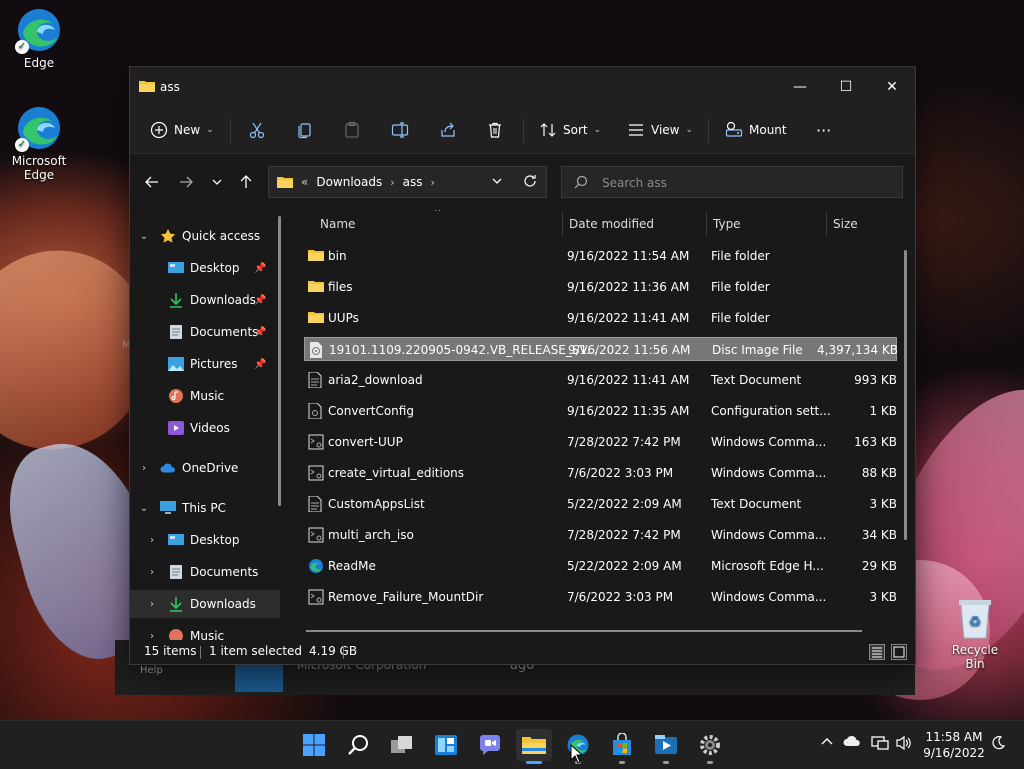  I want to click on column-type: Type, so click(727, 224).